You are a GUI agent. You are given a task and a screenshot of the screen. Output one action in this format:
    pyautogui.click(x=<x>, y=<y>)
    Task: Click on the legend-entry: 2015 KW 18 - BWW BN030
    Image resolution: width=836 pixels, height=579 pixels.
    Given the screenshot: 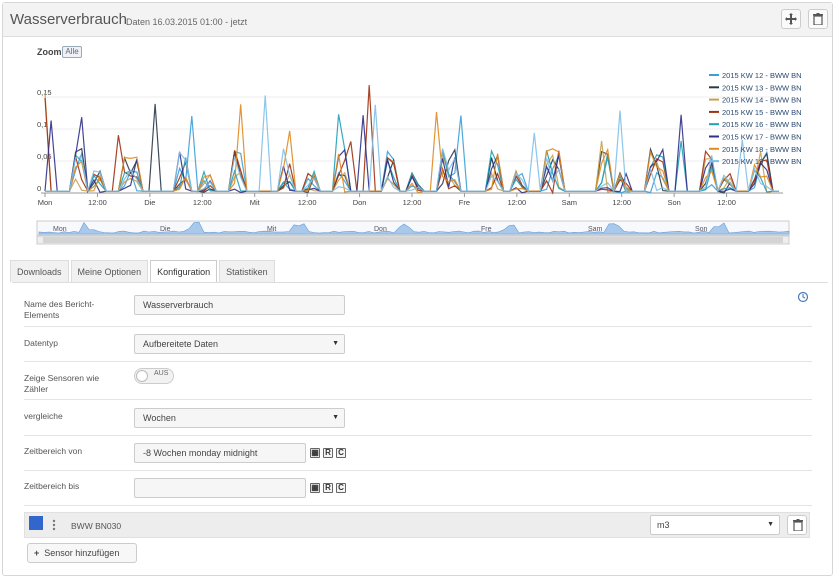 What is the action you would take?
    pyautogui.click(x=761, y=149)
    